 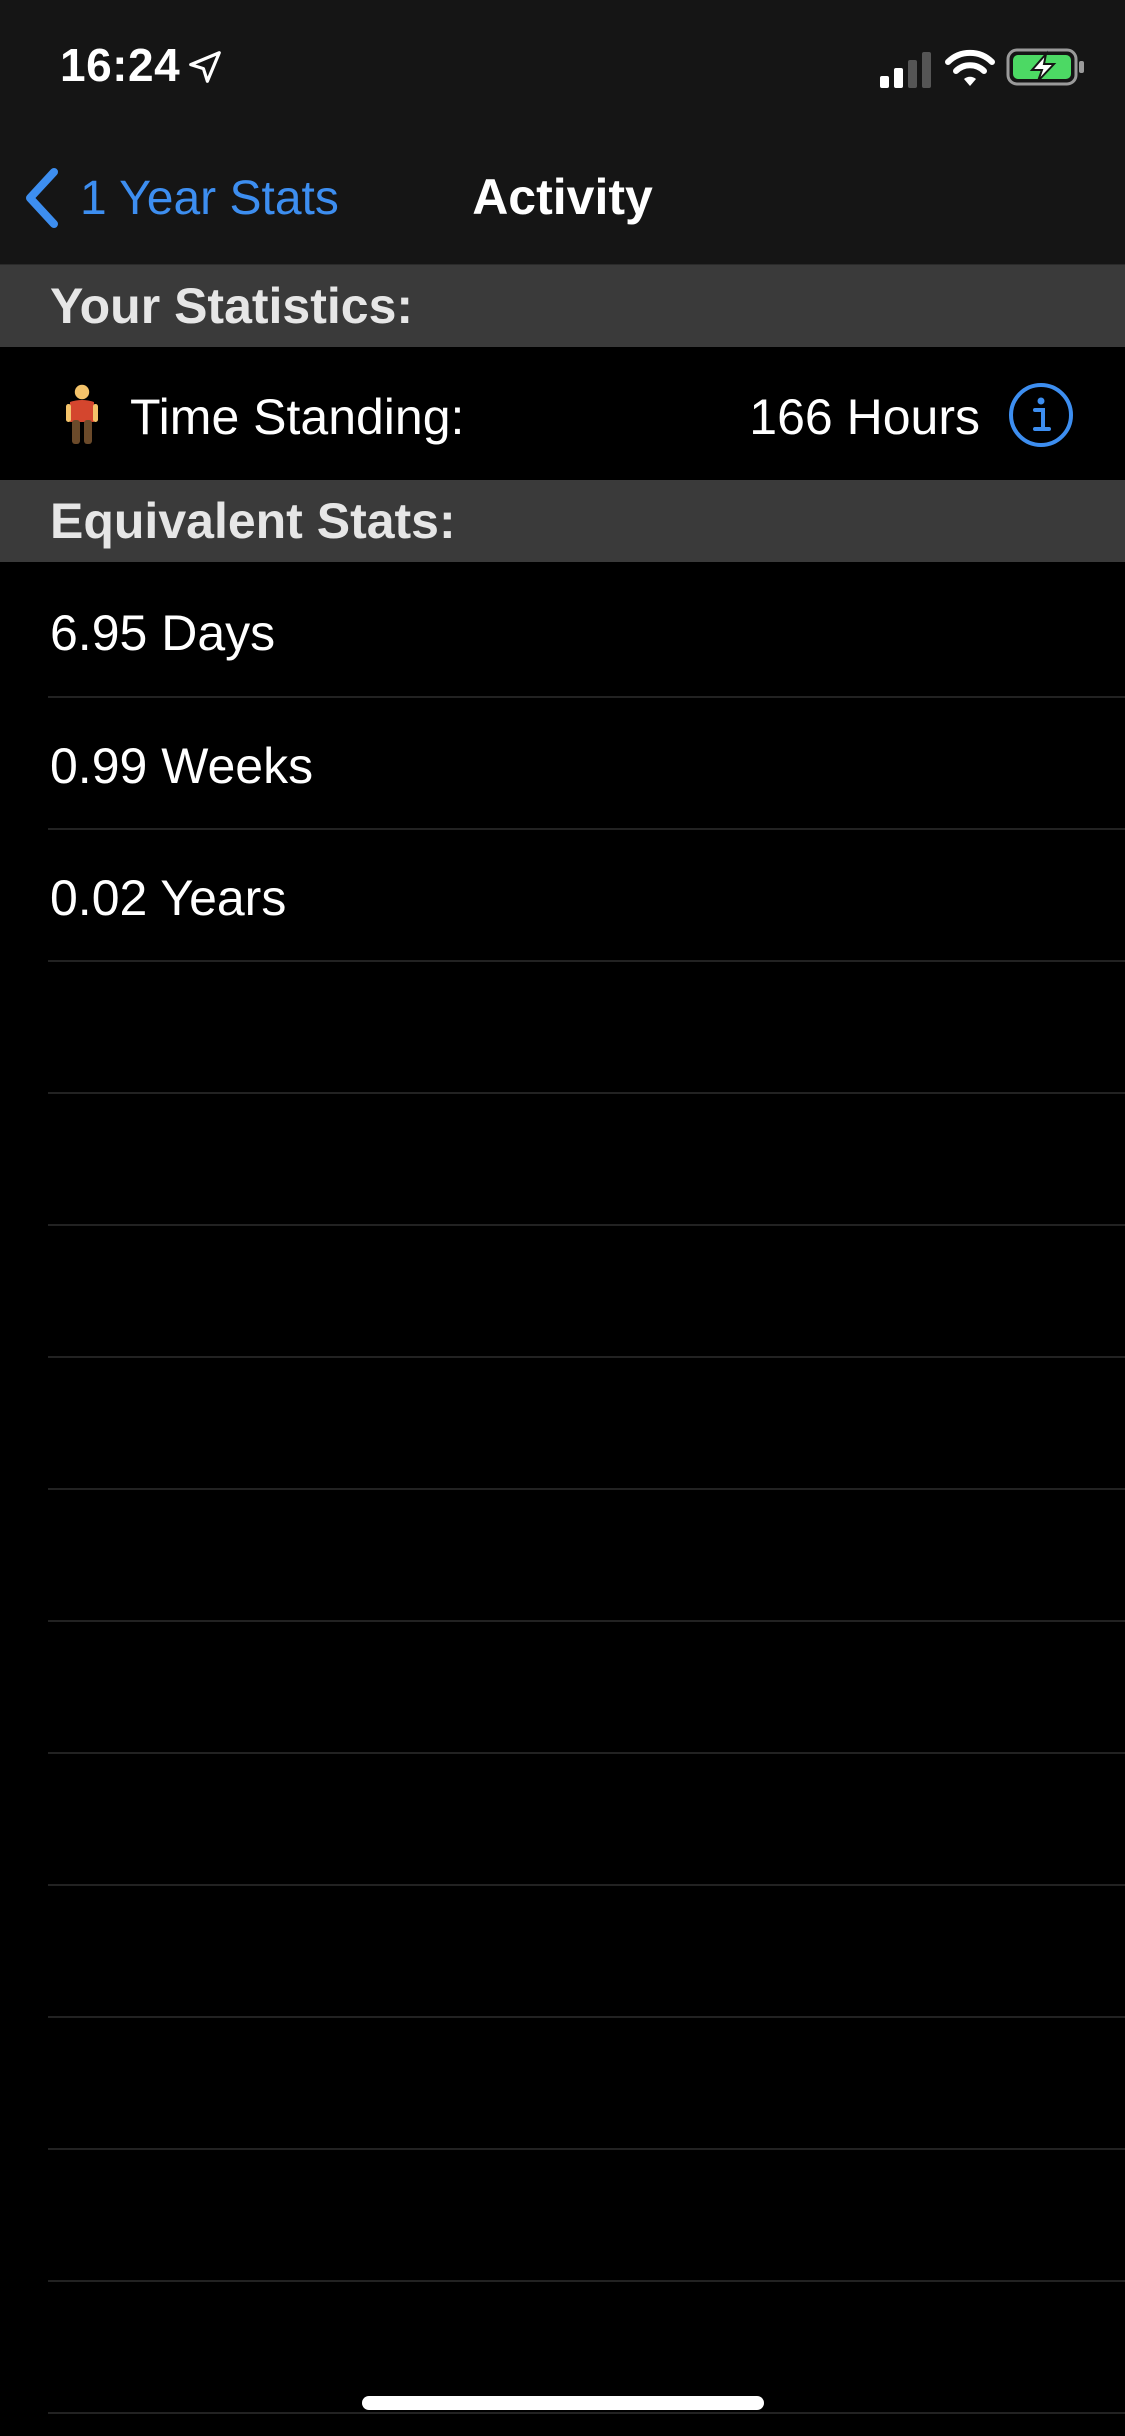 What do you see at coordinates (562, 763) in the screenshot?
I see `list-item: 0.99 Weeks` at bounding box center [562, 763].